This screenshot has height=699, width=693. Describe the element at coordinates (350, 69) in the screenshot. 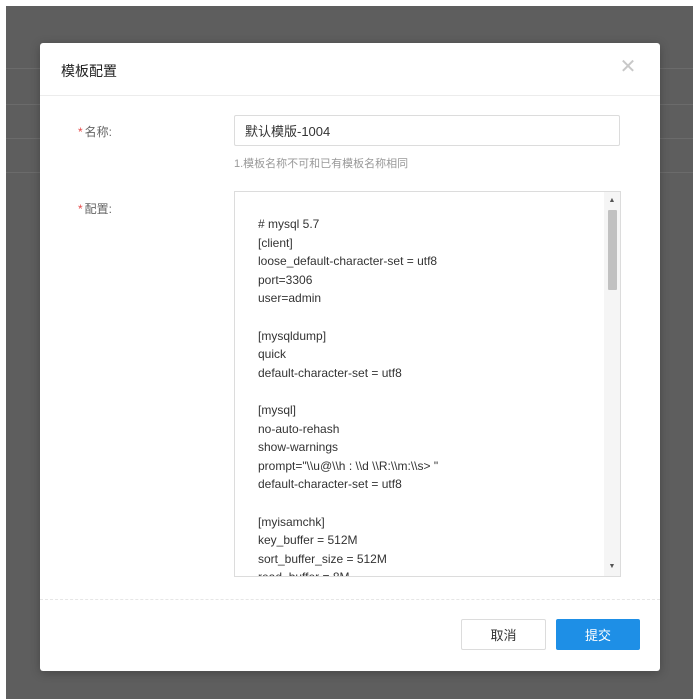

I see `dialog-header: 模板配置 ✕` at that location.